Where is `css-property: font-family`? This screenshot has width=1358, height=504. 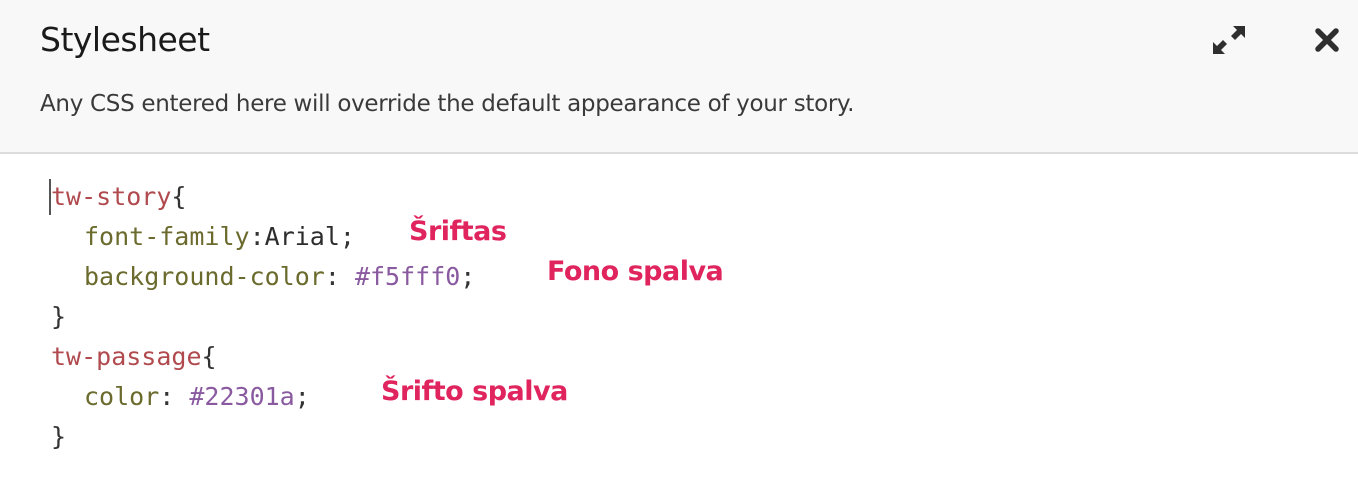
css-property: font-family is located at coordinates (167, 236).